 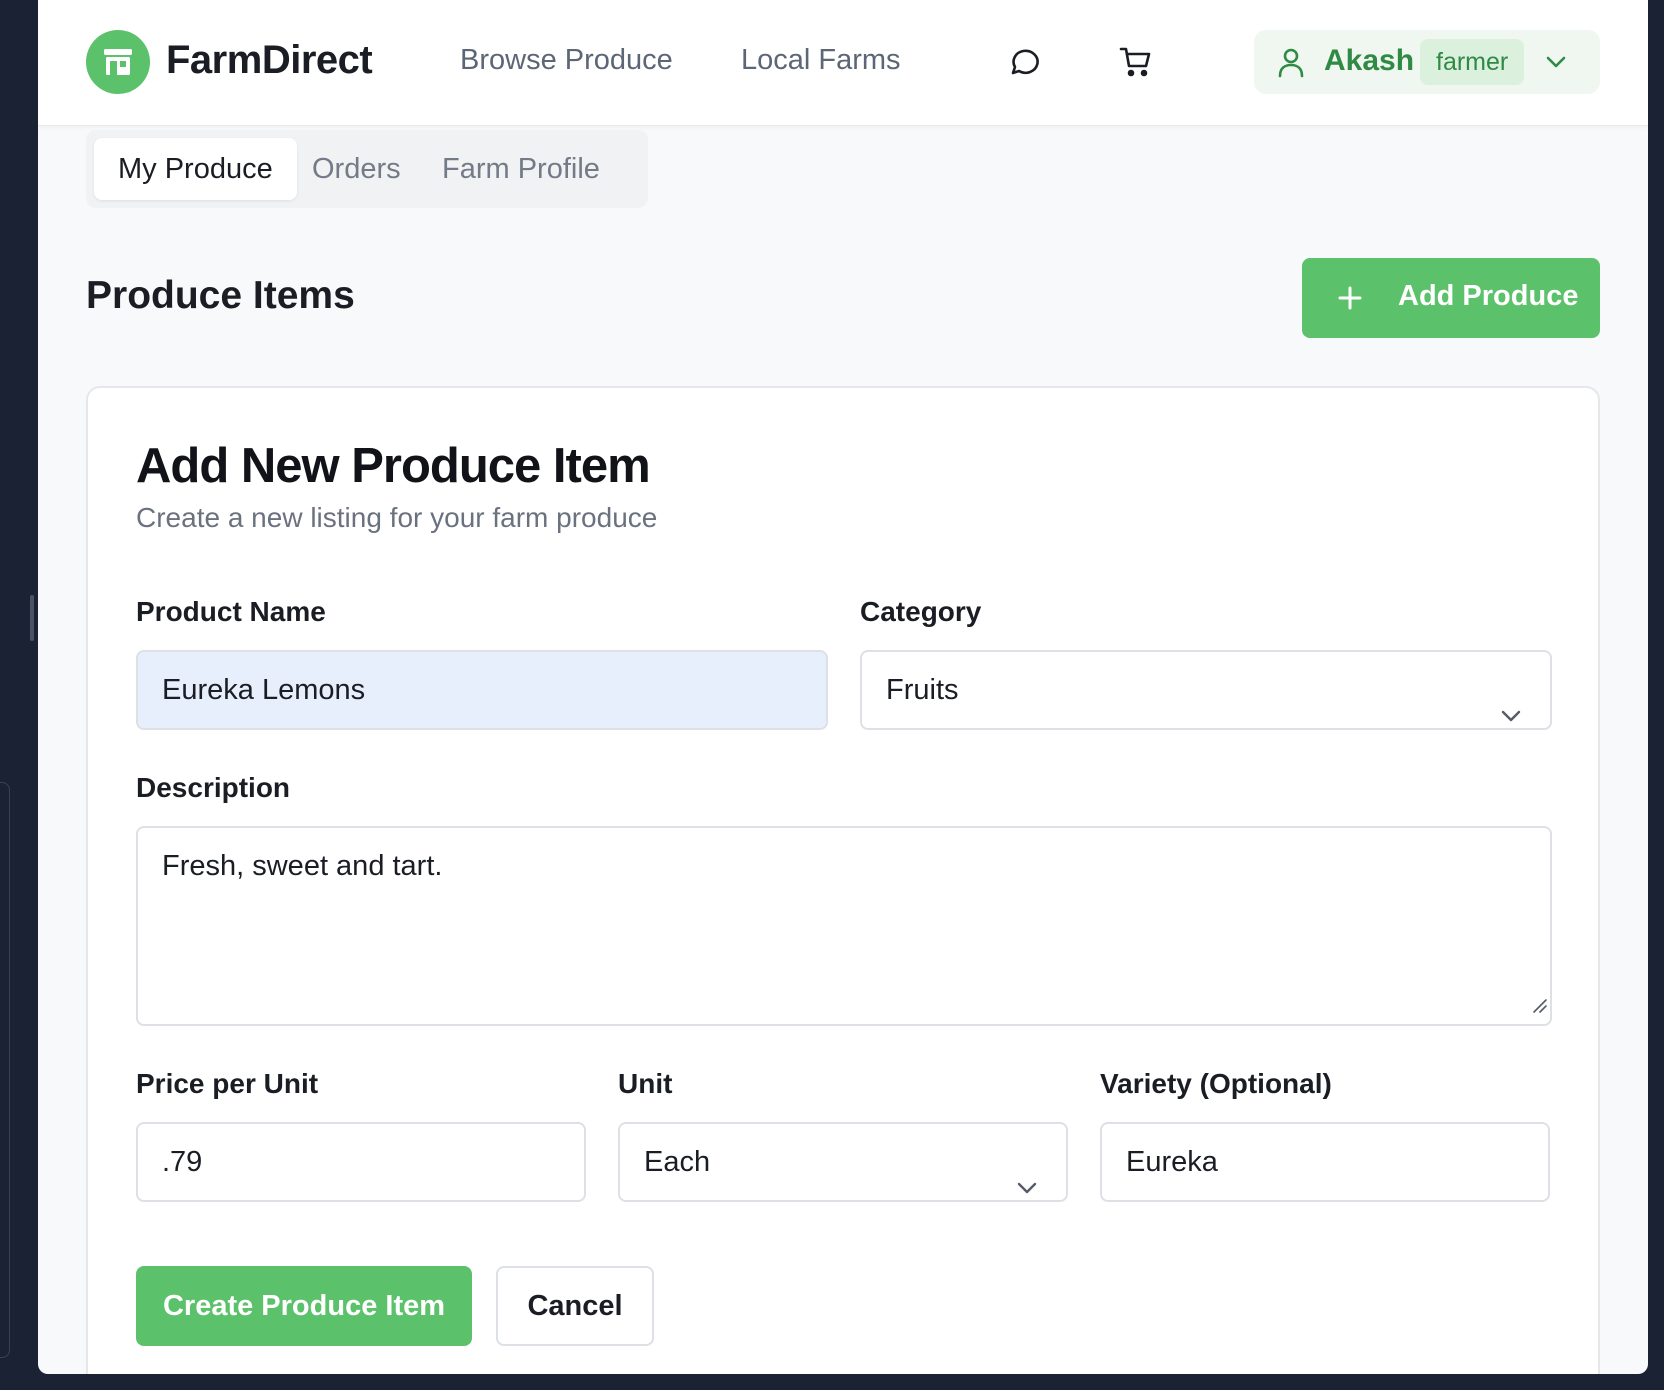 What do you see at coordinates (575, 1306) in the screenshot?
I see `cancel-button: Cancel` at bounding box center [575, 1306].